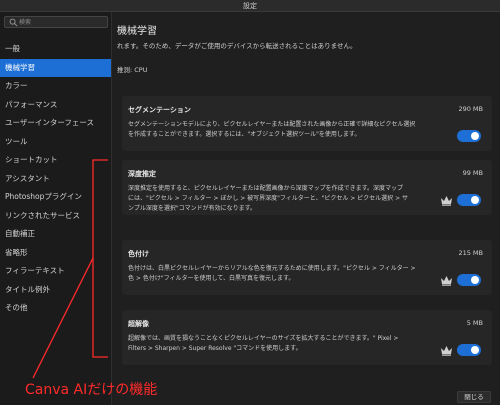  Describe the element at coordinates (138, 324) in the screenshot. I see `feature-name: 超解像` at that location.